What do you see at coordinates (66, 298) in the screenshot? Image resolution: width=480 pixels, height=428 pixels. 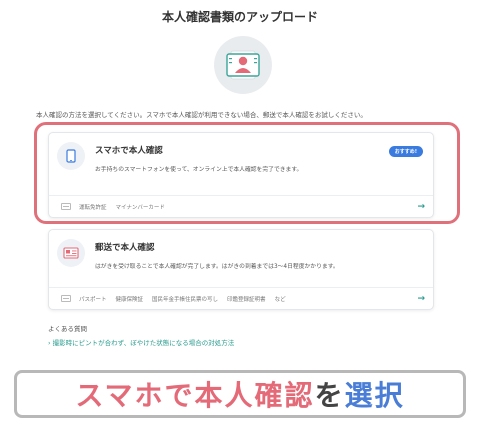 I see `id-card-icon` at bounding box center [66, 298].